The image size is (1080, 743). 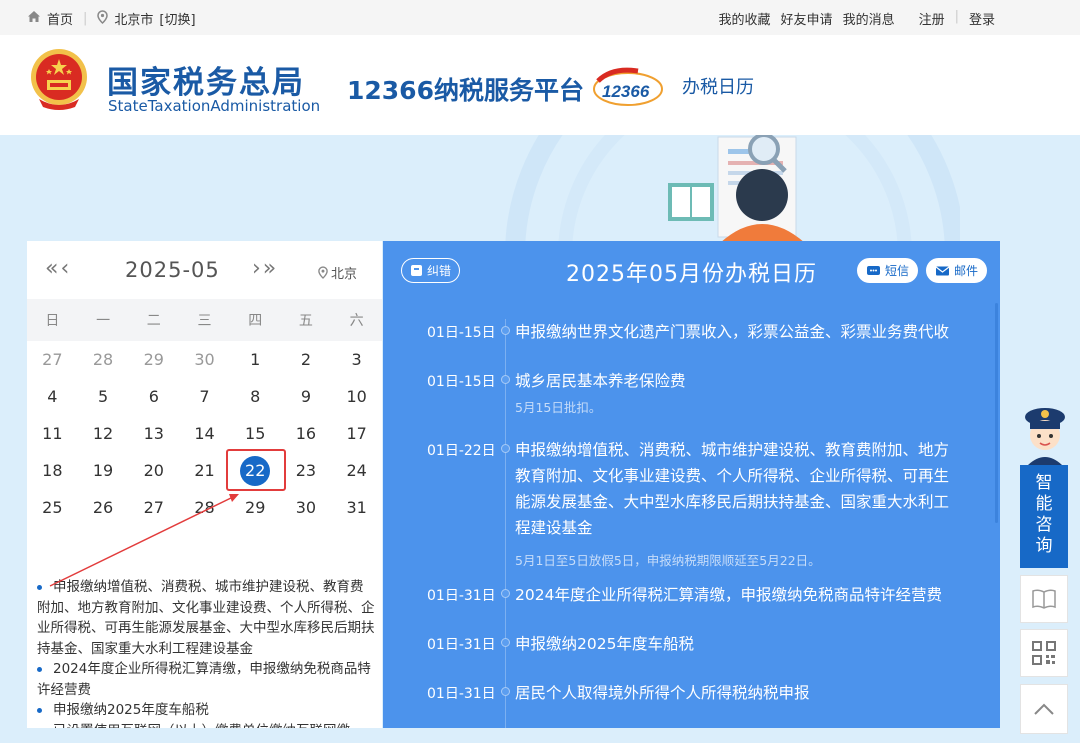 I want to click on top-bar-right: 我的收藏 好友申请 我的消息 注册 | 登录, so click(x=857, y=18).